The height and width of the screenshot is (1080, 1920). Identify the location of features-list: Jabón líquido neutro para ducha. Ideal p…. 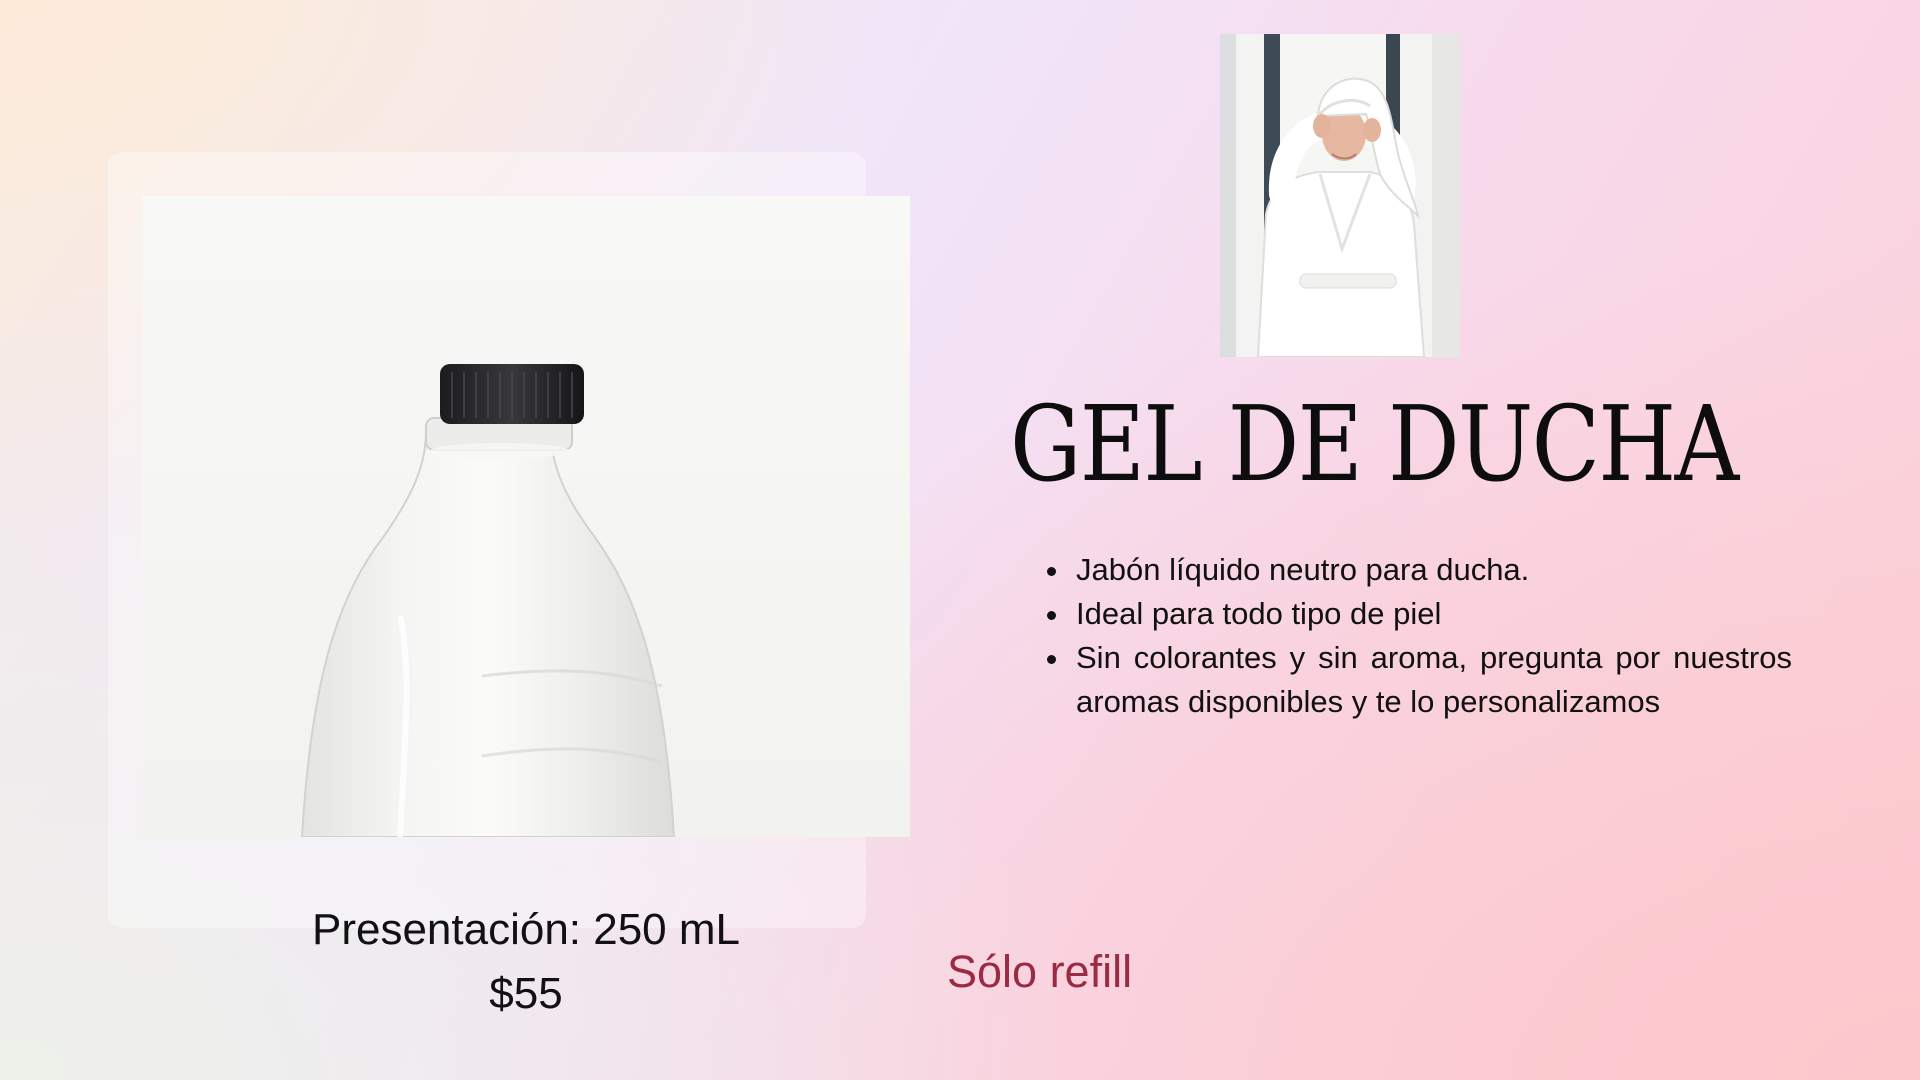
(1420, 636).